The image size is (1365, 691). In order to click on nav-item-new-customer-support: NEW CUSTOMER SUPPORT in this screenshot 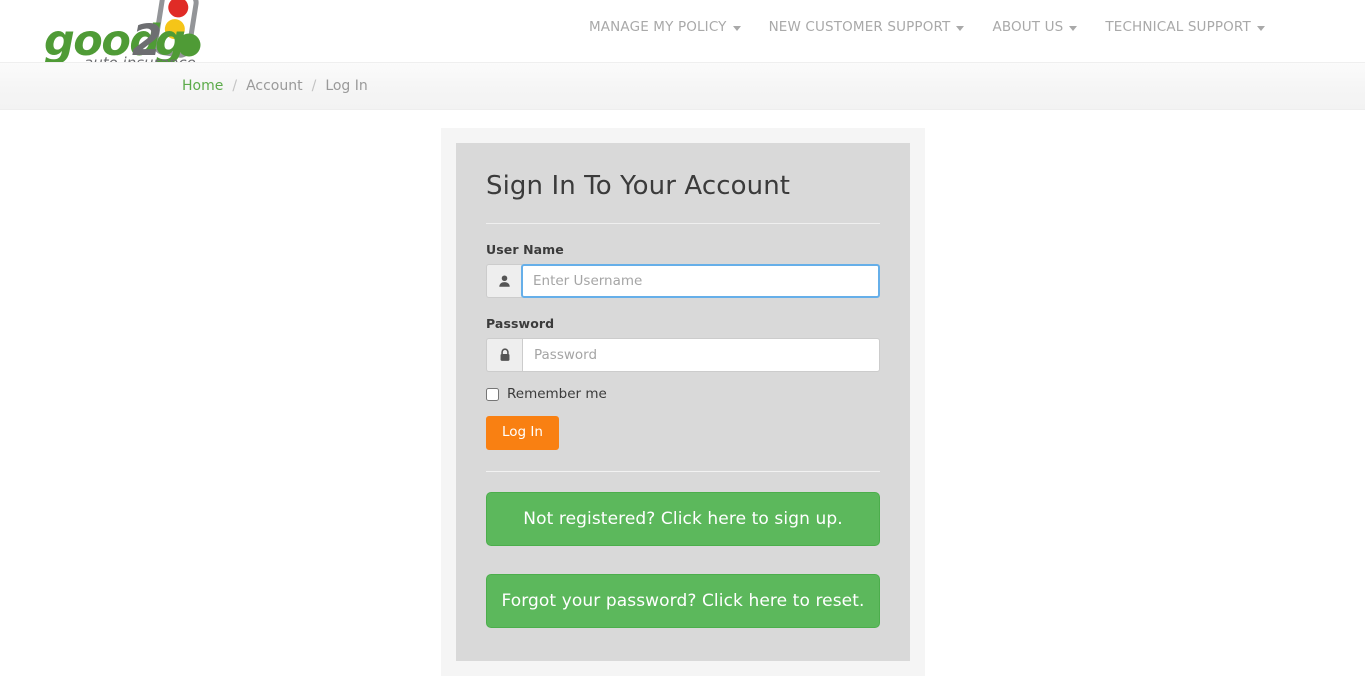, I will do `click(867, 27)`.